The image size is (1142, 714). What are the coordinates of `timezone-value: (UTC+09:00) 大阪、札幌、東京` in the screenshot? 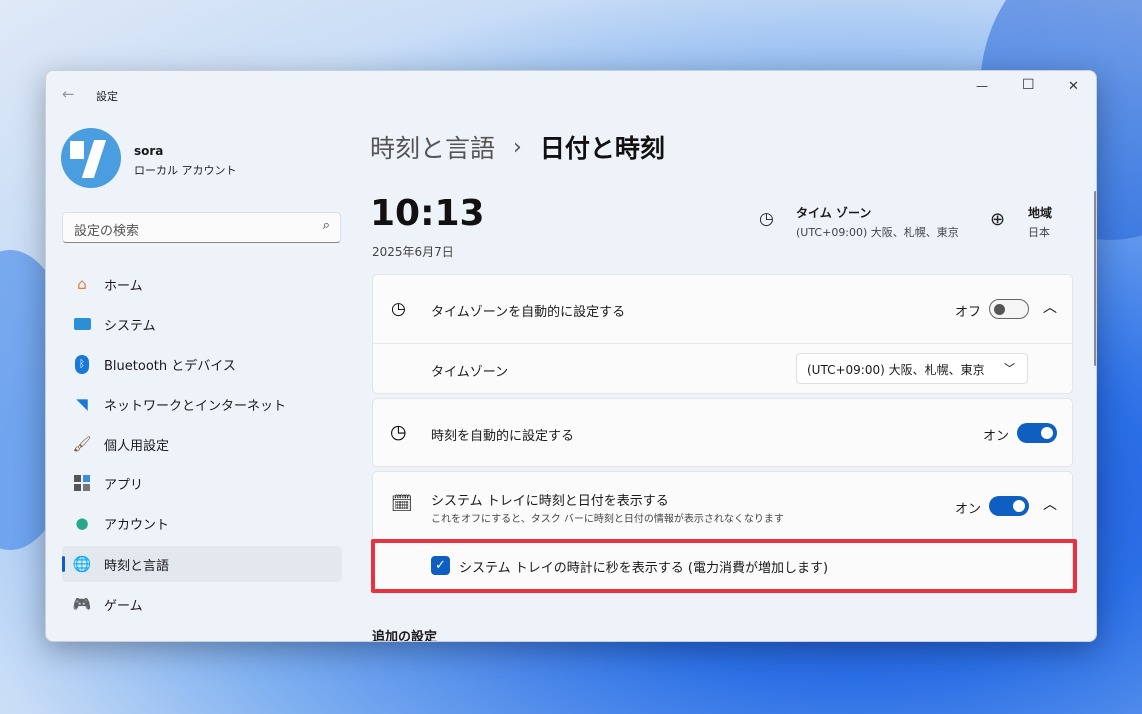 It's located at (877, 232).